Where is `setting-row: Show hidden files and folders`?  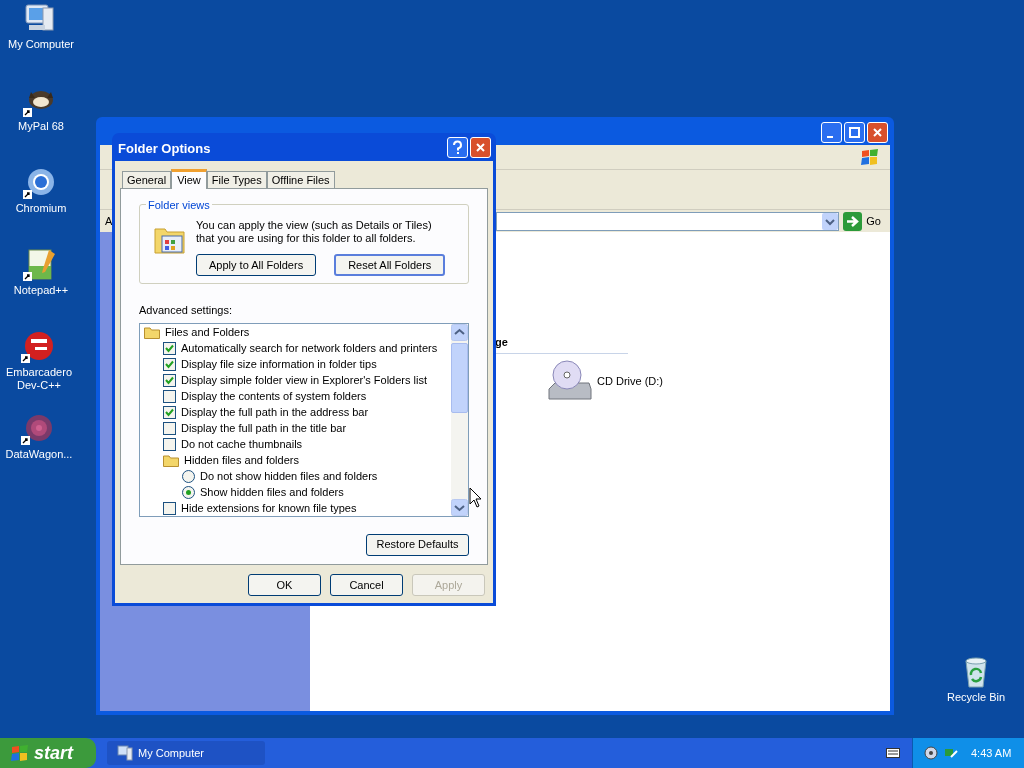 setting-row: Show hidden files and folders is located at coordinates (295, 492).